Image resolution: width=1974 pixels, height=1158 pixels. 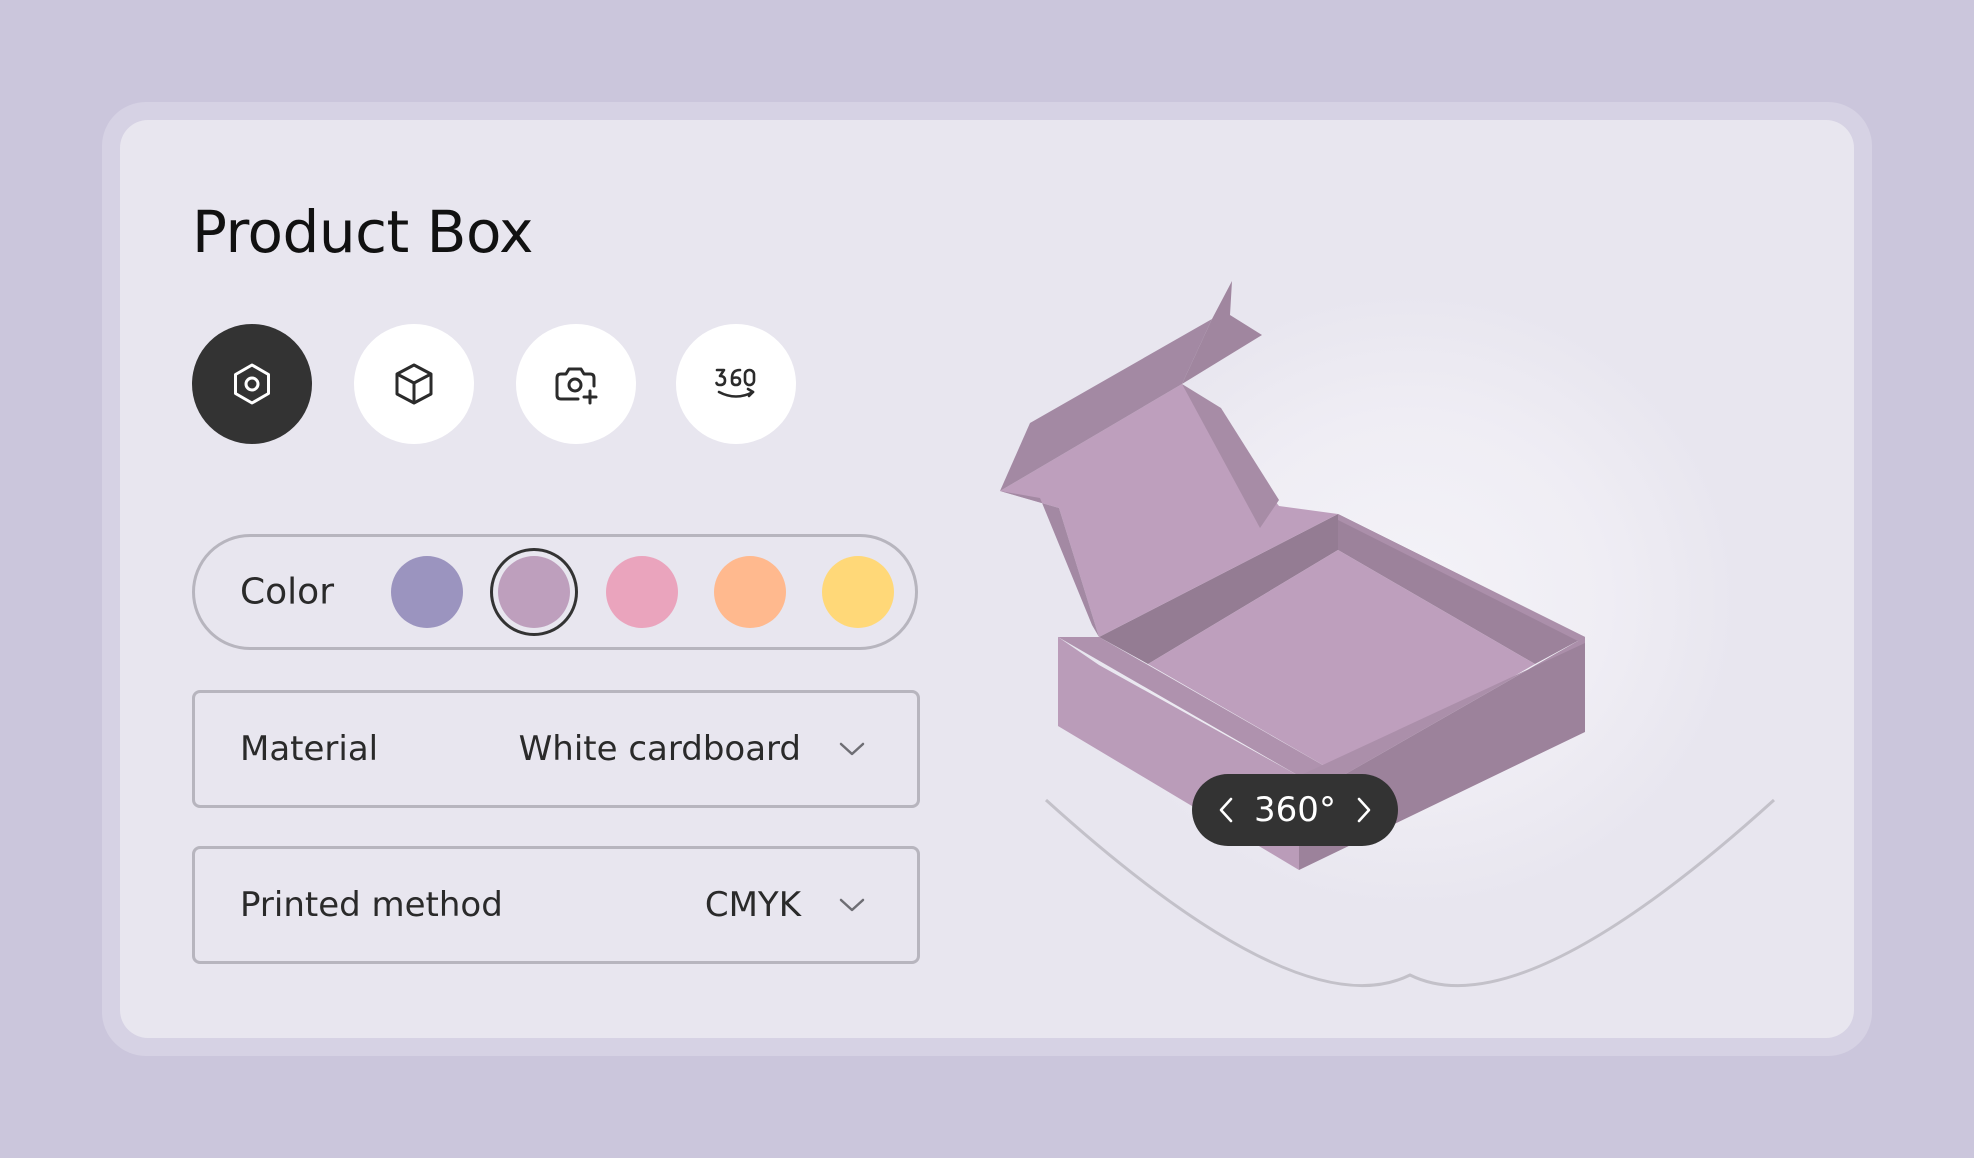 I want to click on color-swatch-mauve-selected, so click(x=534, y=592).